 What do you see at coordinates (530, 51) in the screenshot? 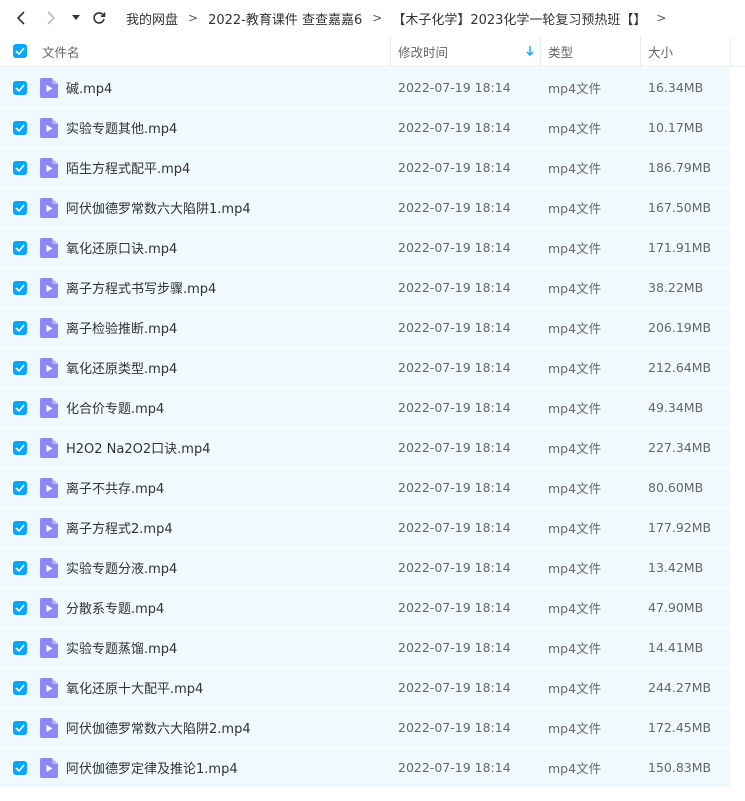
I see `sort-descending-icon` at bounding box center [530, 51].